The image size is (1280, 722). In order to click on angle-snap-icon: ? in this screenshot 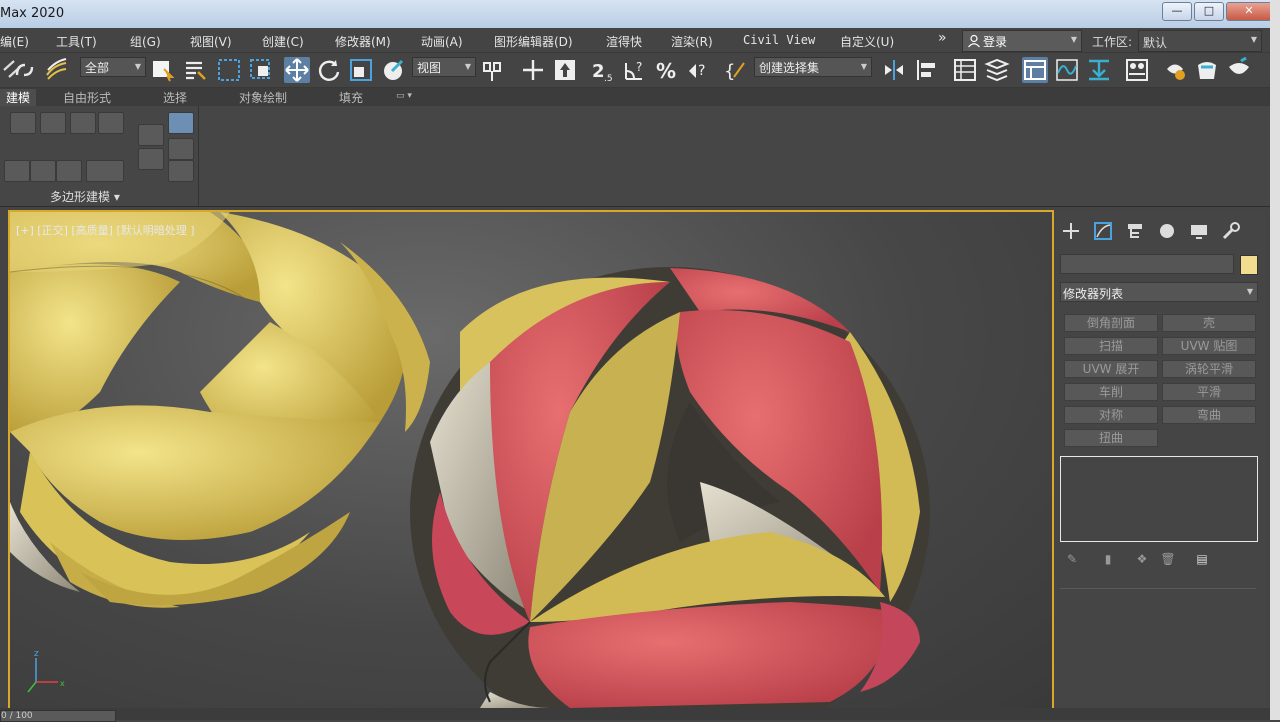, I will do `click(635, 70)`.